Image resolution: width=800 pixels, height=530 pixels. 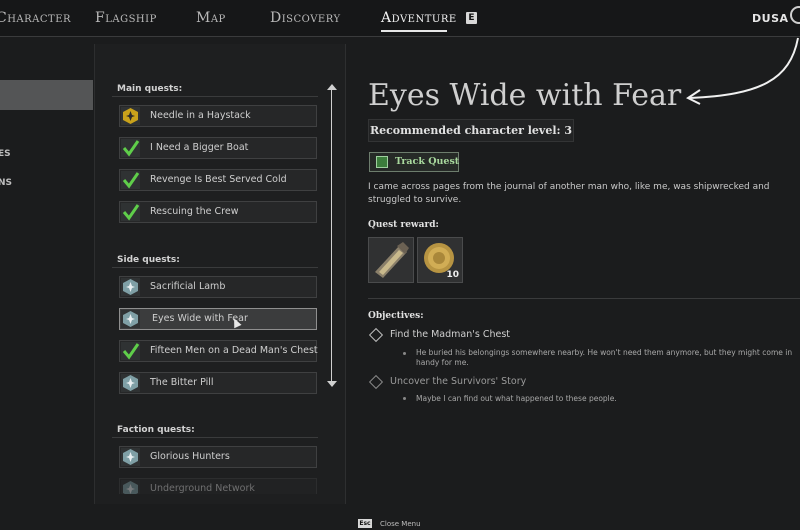 What do you see at coordinates (400, 524) in the screenshot?
I see `close-menu-button: Close Menu` at bounding box center [400, 524].